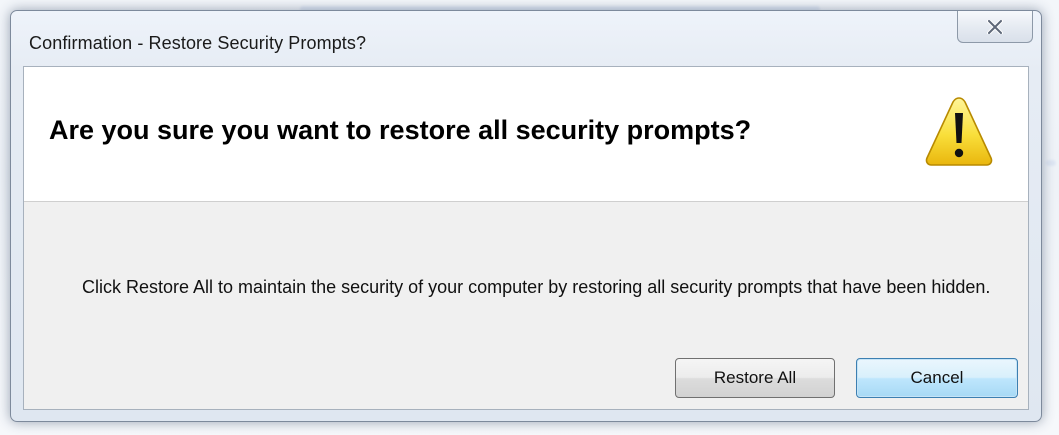 The image size is (1059, 435). I want to click on close-button, so click(995, 27).